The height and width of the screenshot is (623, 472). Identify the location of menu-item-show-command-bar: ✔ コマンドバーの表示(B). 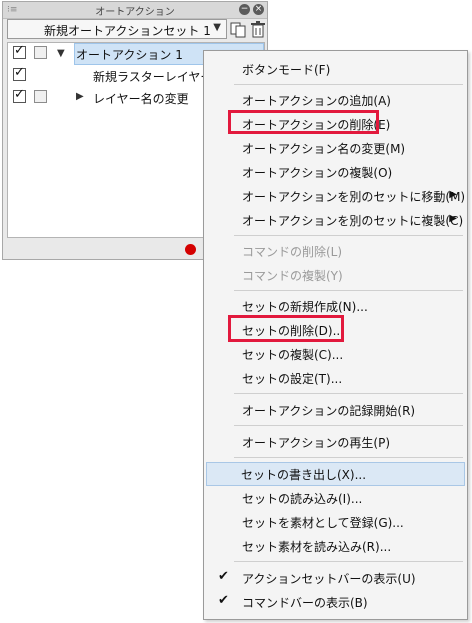
(335, 602).